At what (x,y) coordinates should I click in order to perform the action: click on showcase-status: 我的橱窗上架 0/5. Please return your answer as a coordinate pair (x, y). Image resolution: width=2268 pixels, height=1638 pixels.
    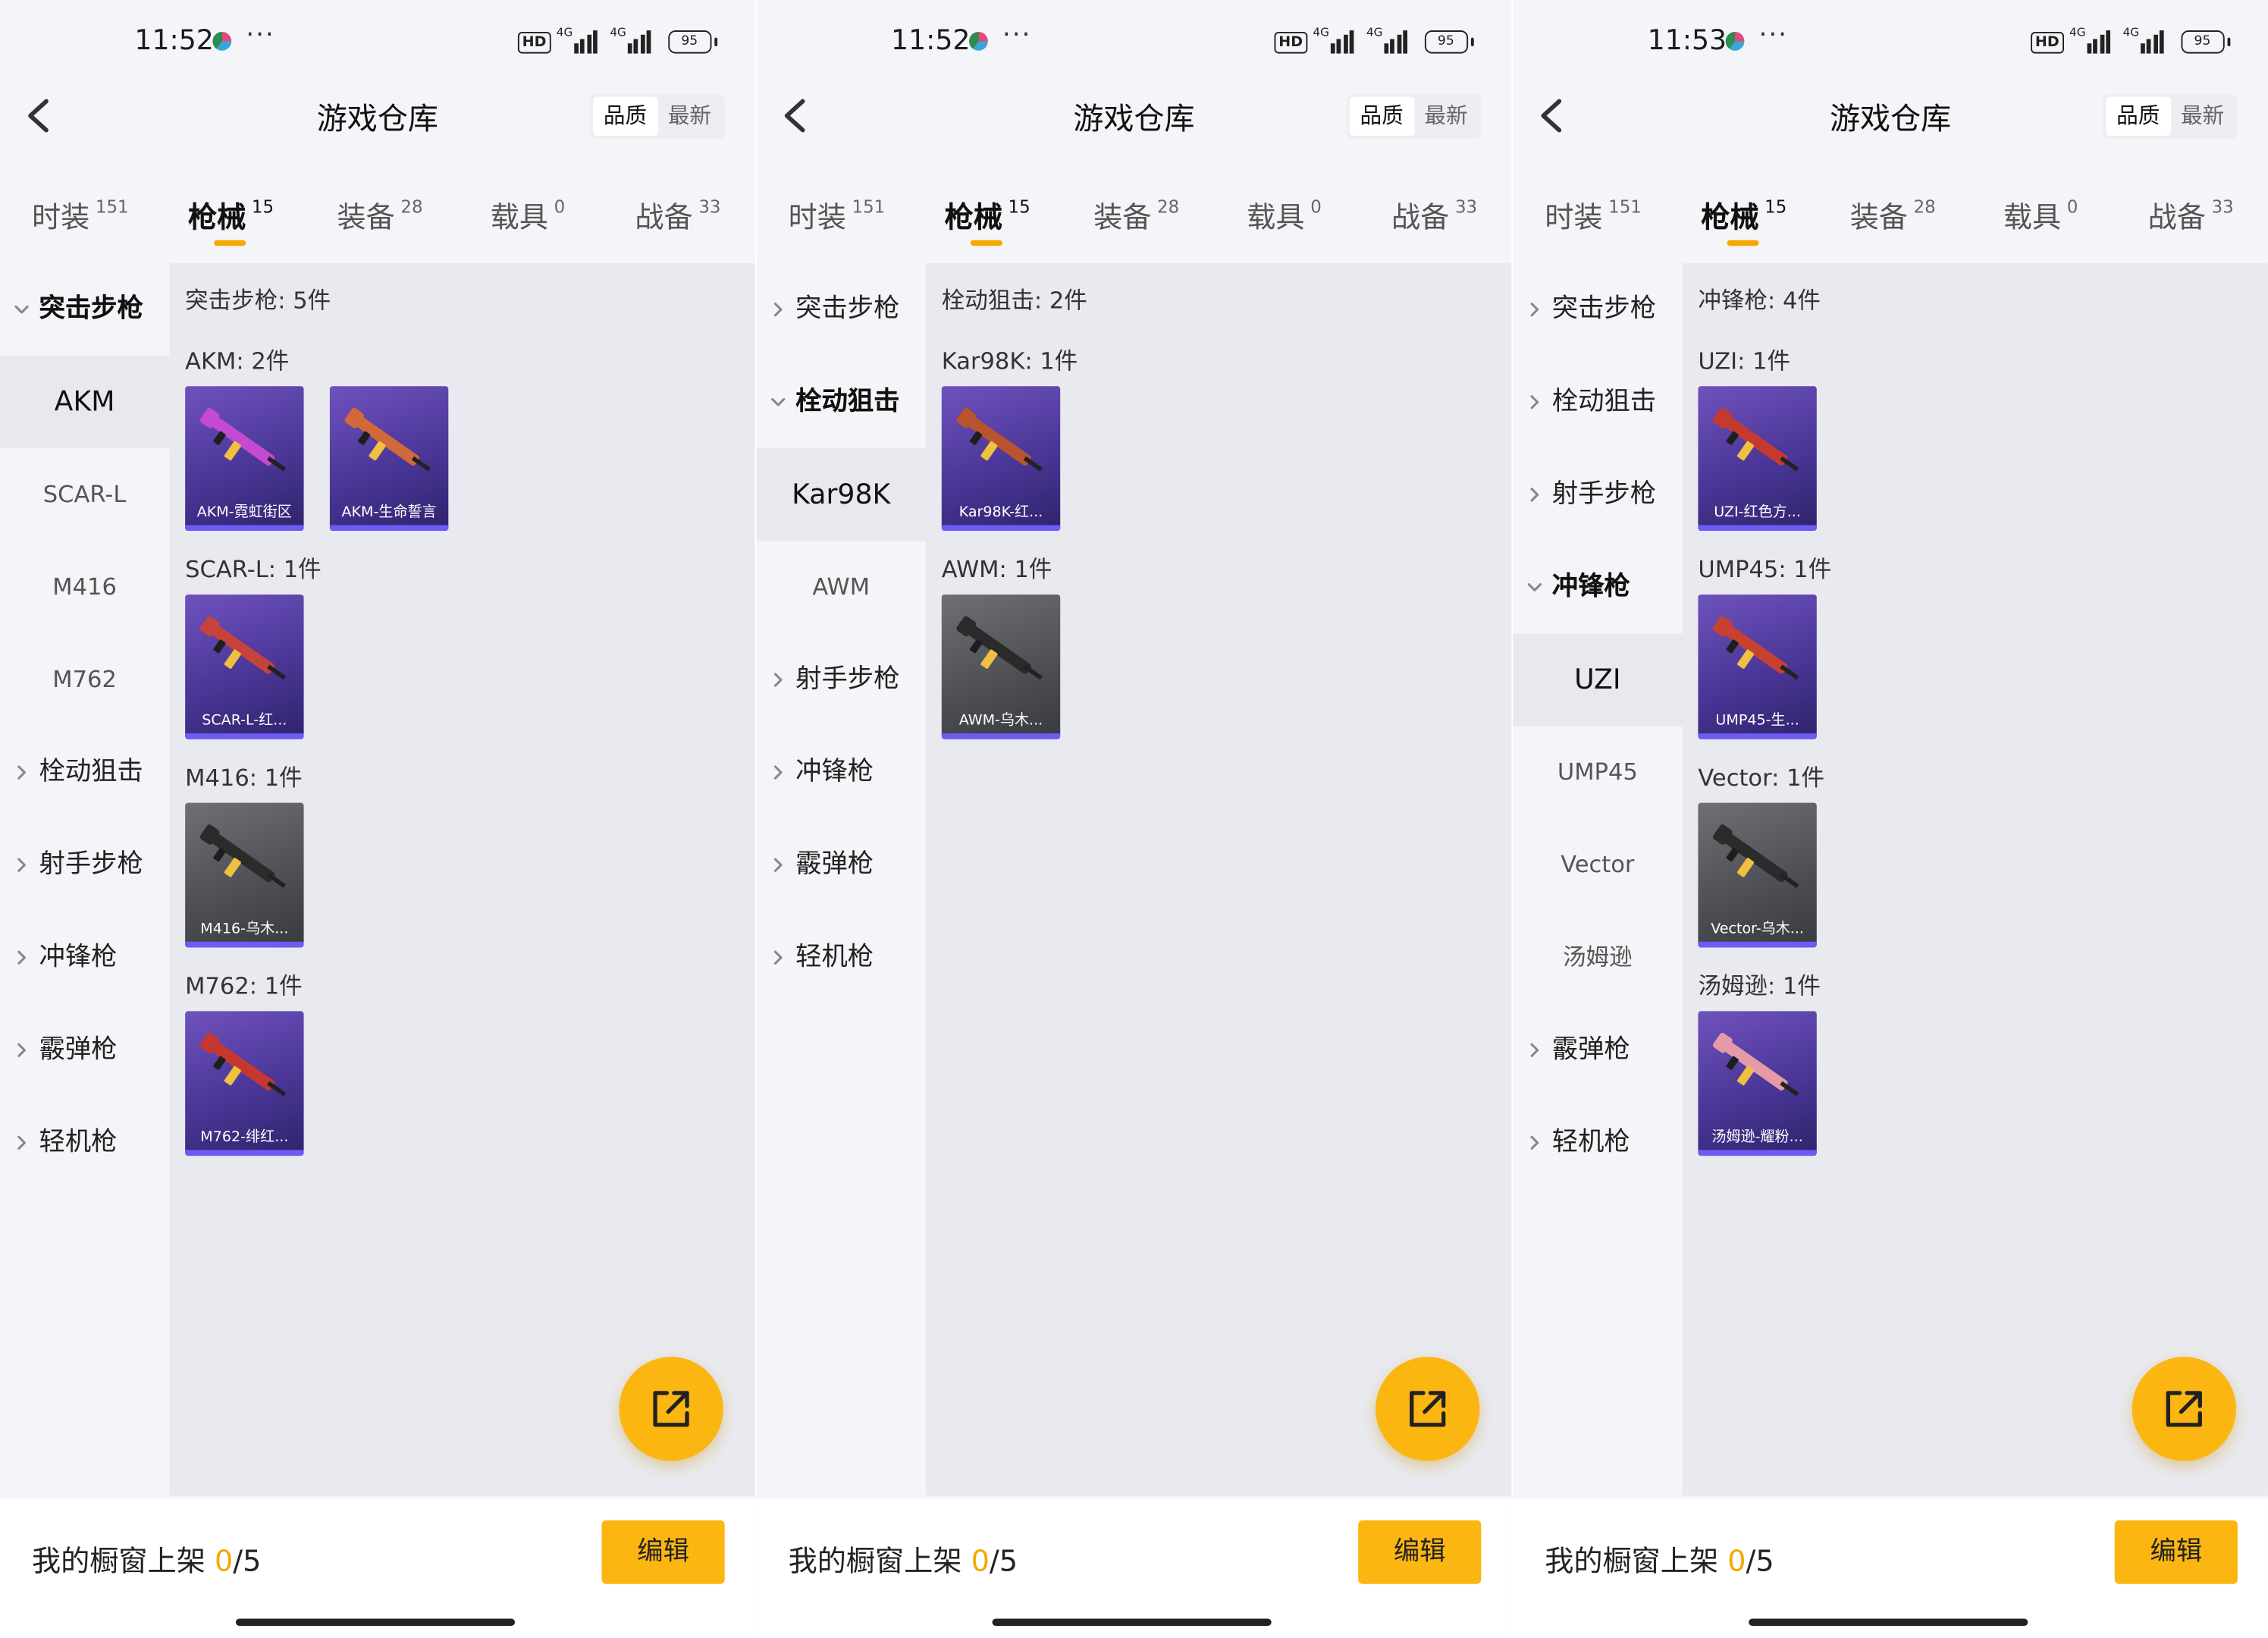
    Looking at the image, I should click on (1659, 1559).